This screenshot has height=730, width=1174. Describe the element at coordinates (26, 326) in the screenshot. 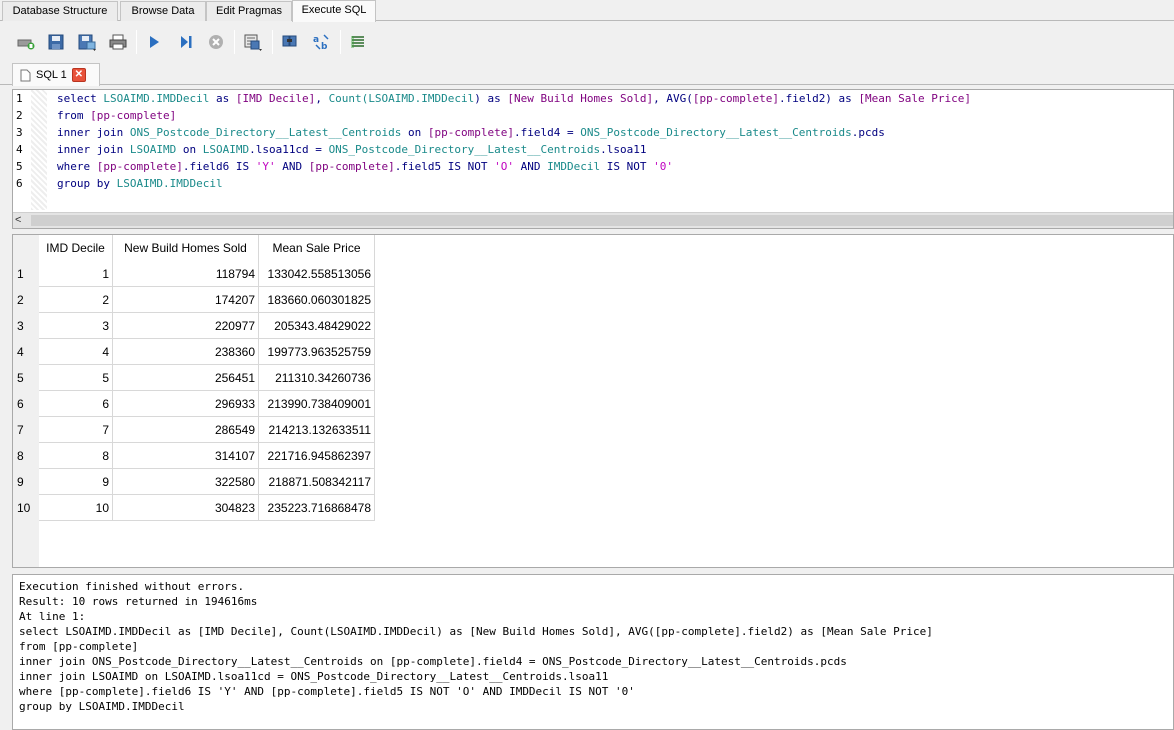

I see `row-number: 3` at that location.